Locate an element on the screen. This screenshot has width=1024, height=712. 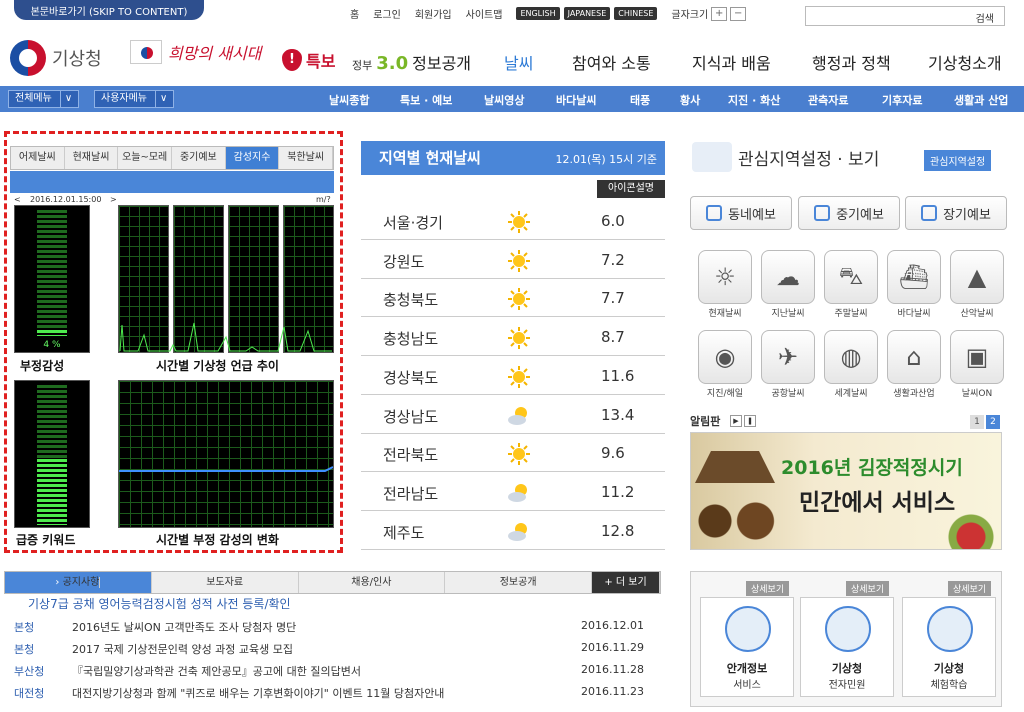
util-sitemap-link: 사이트맵 is located at coordinates (484, 13).